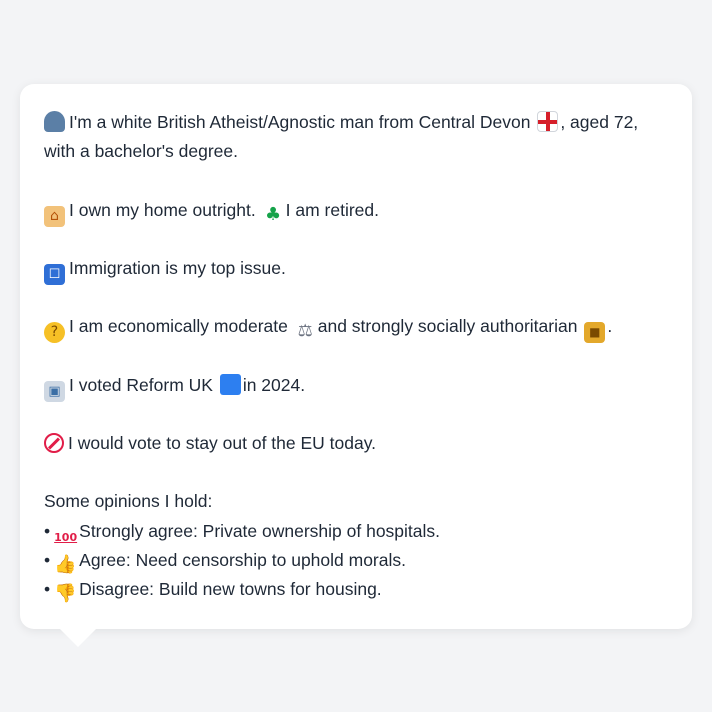 The width and height of the screenshot is (712, 712). Describe the element at coordinates (128, 501) in the screenshot. I see `opinions-heading: Some opinions I hold:` at that location.